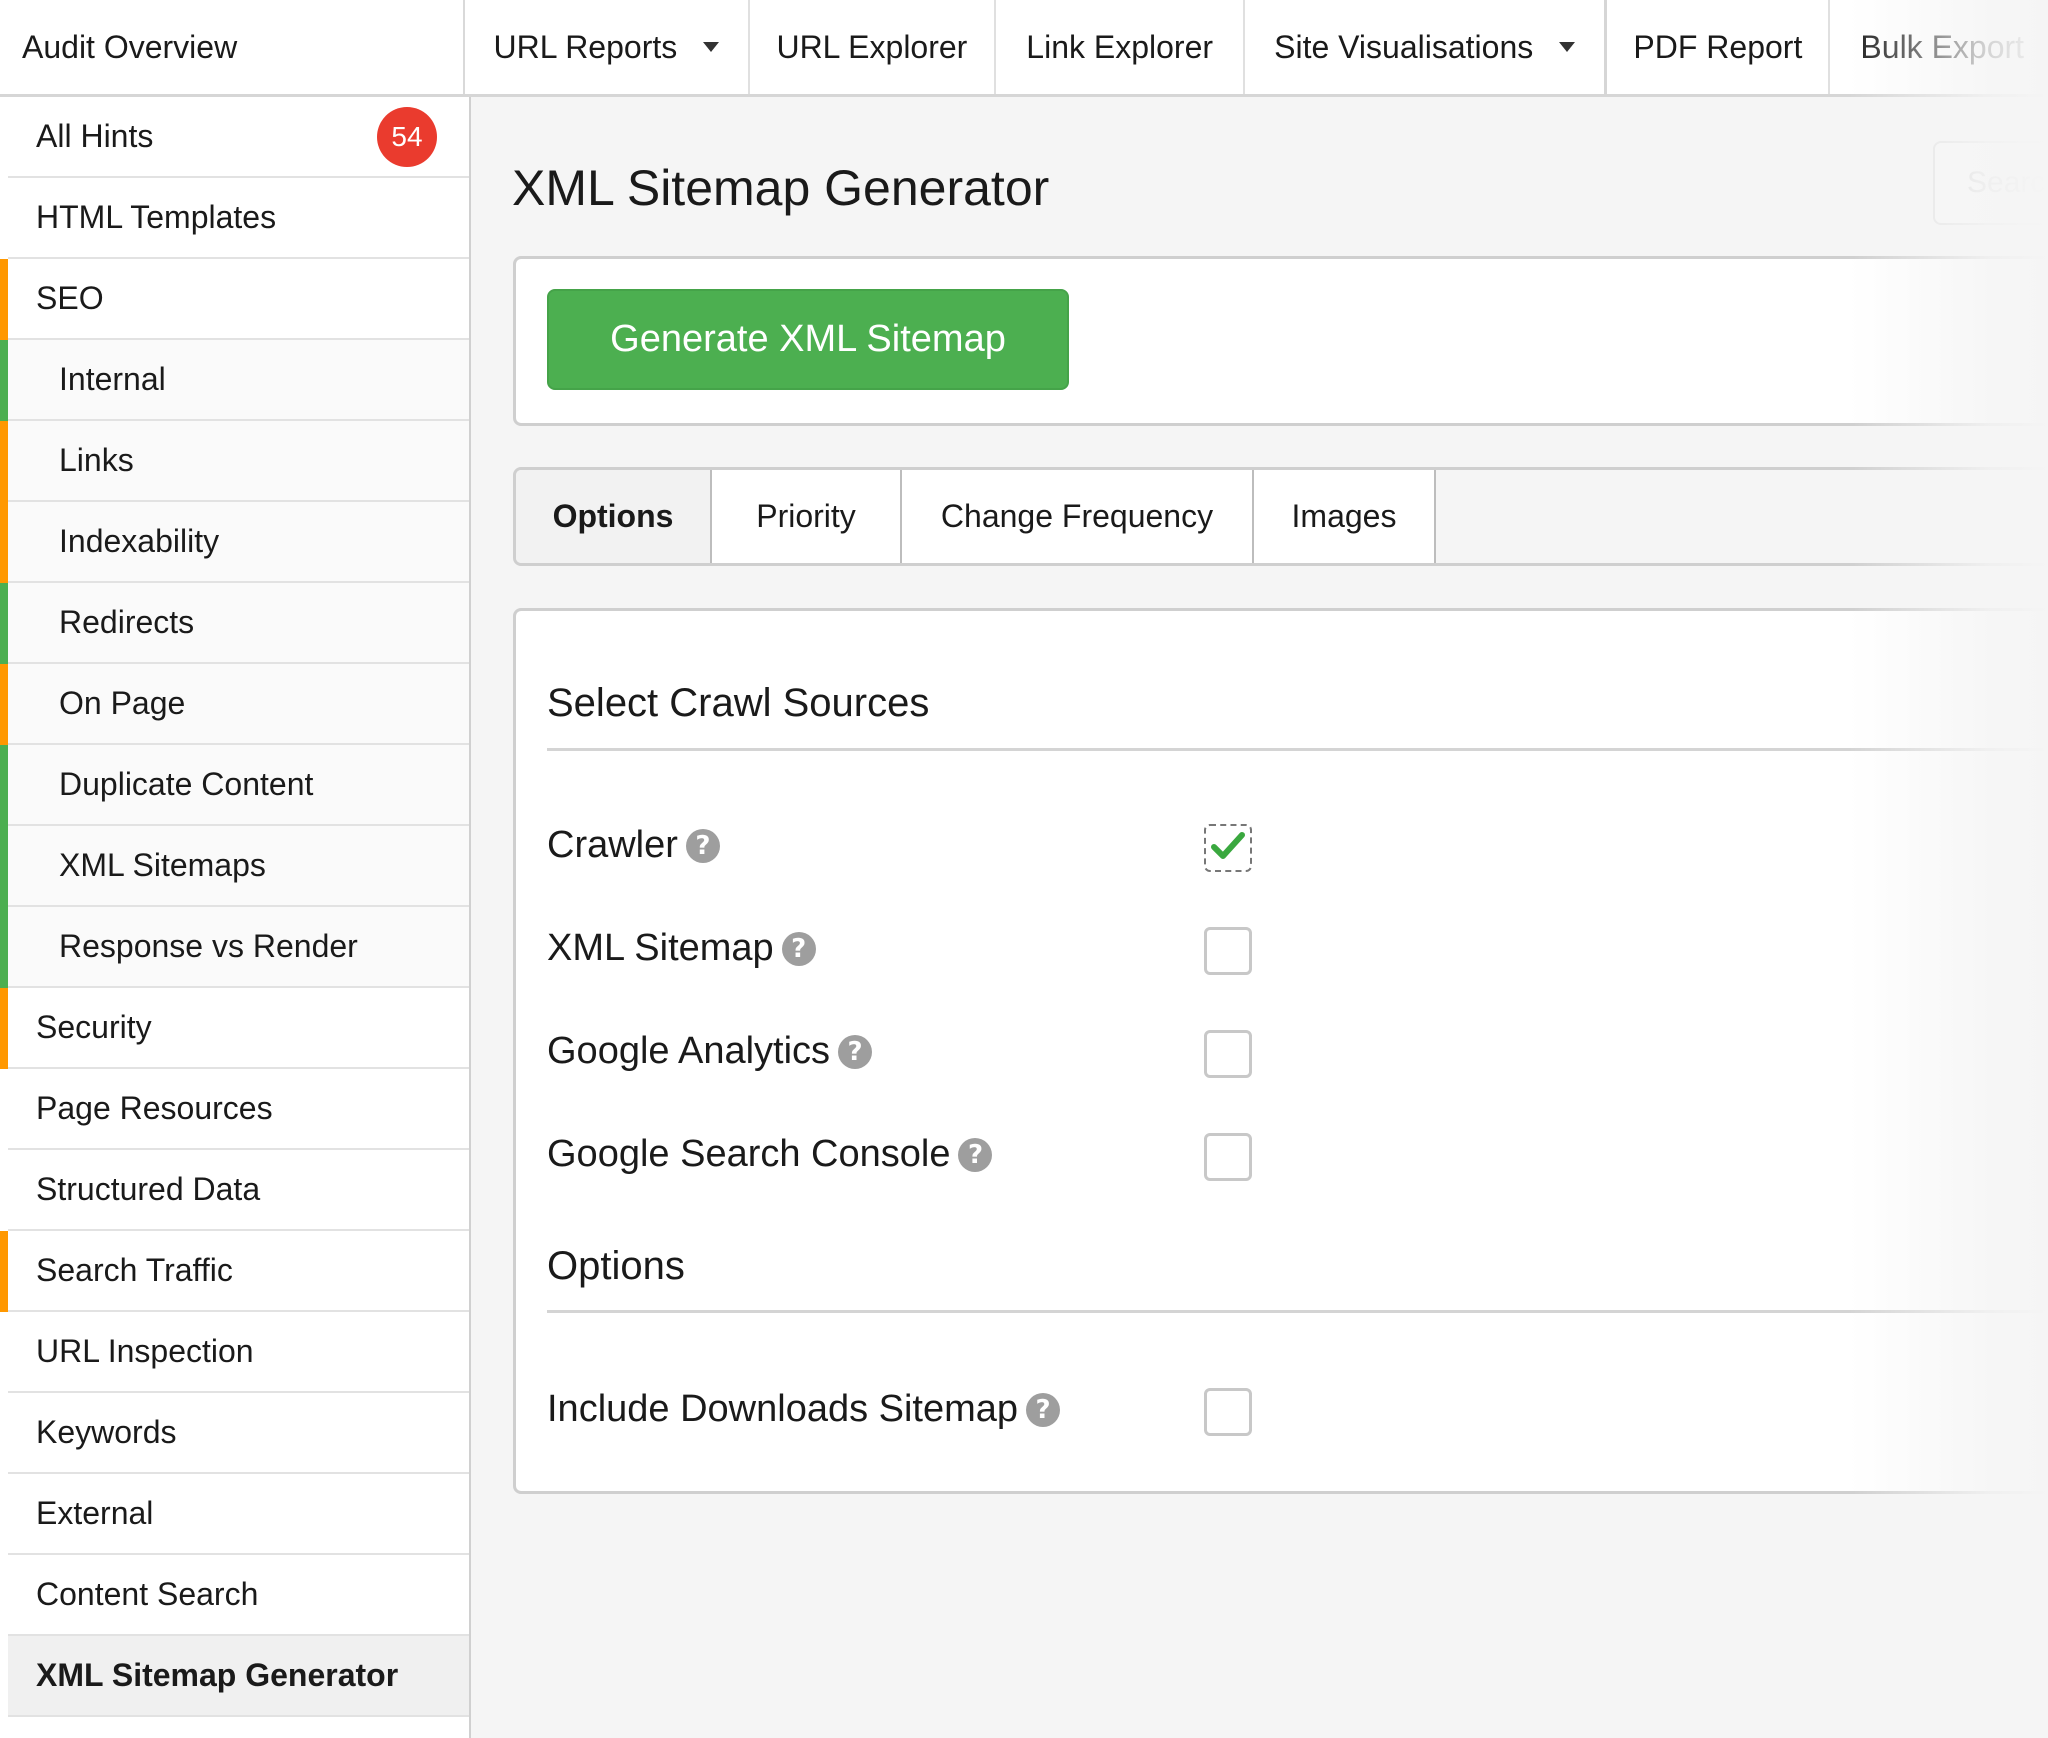 This screenshot has height=1738, width=2048. I want to click on generate-panel: Generate XML Sitemap, so click(1280, 341).